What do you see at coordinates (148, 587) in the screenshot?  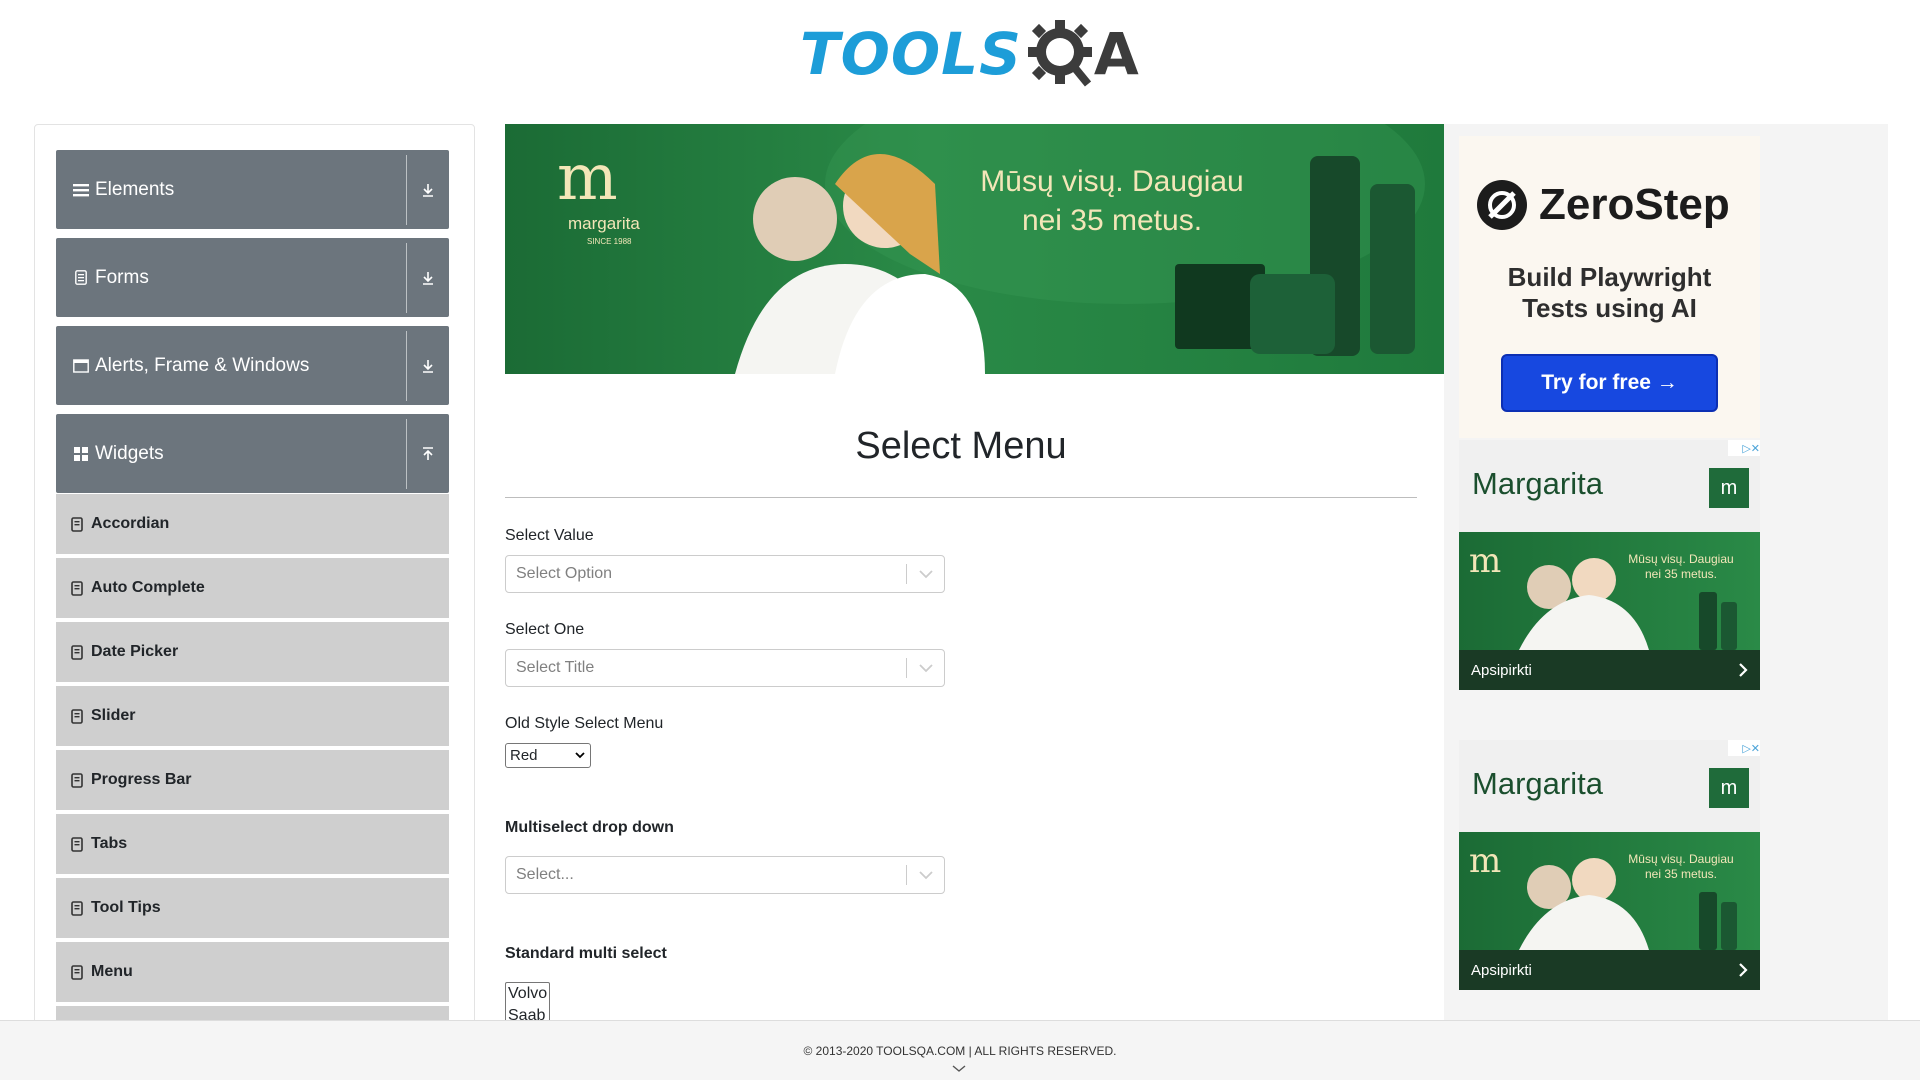 I see `sidebar-item-label: Auto Complete` at bounding box center [148, 587].